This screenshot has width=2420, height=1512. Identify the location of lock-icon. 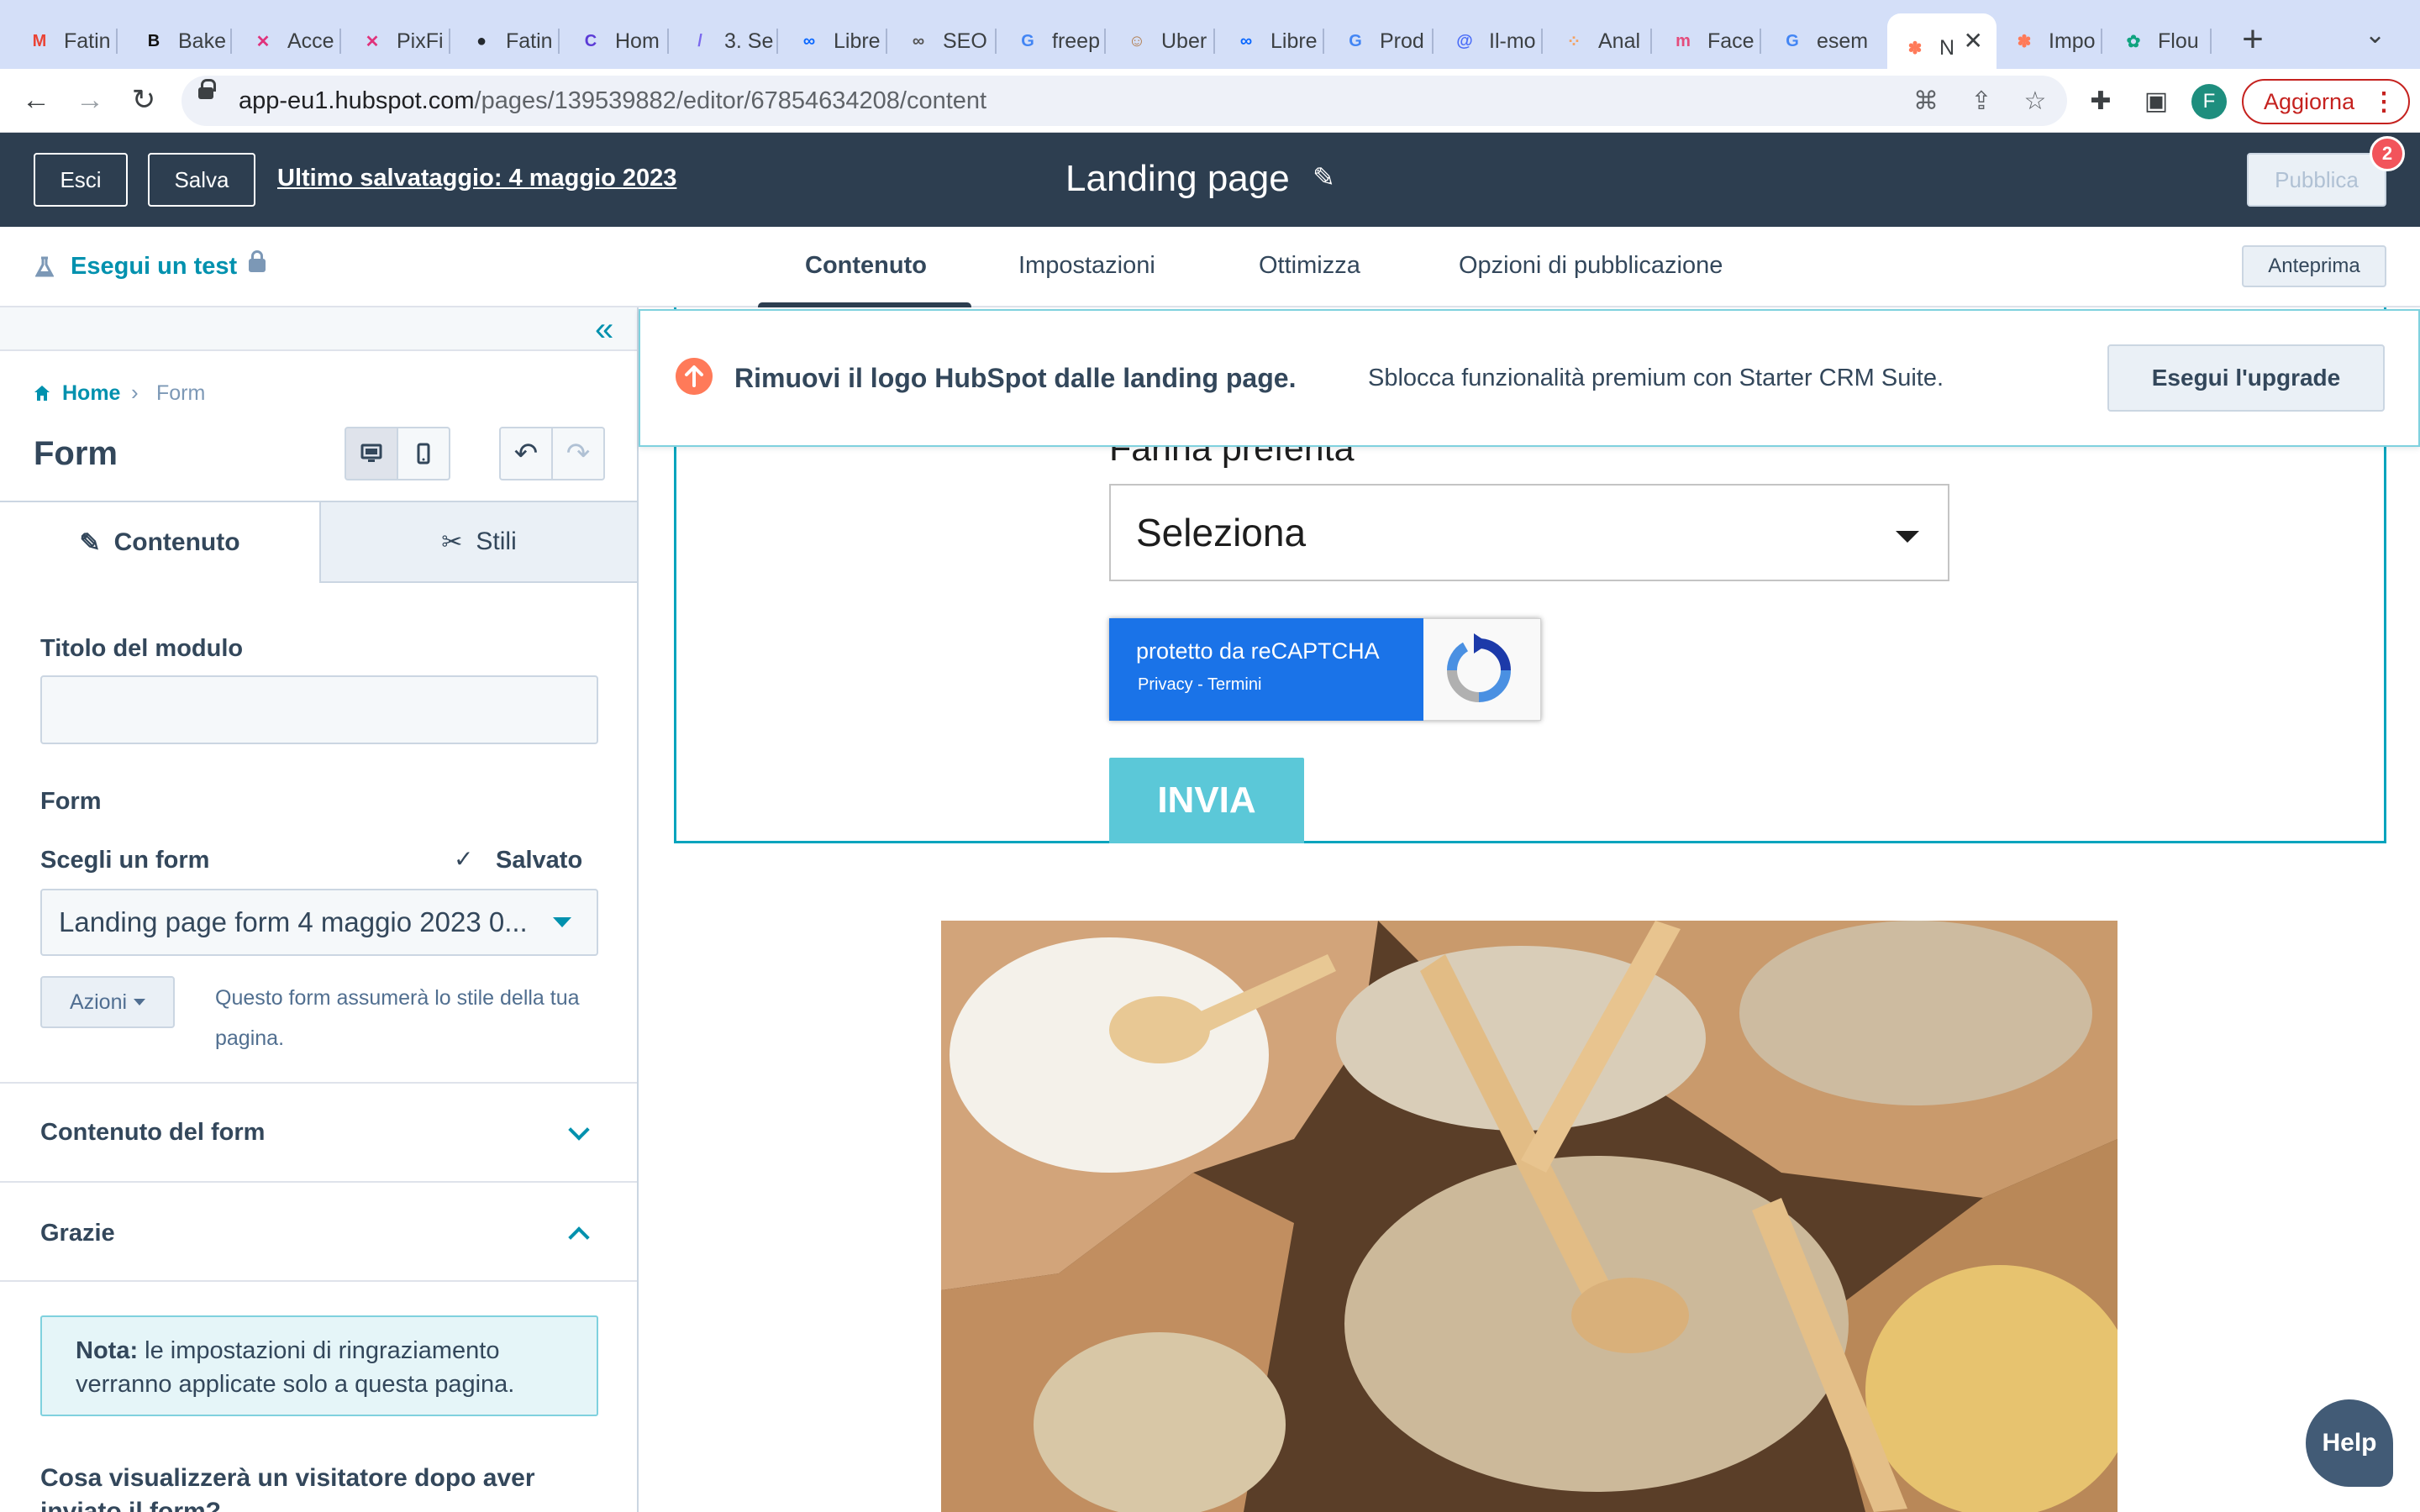
(207, 89).